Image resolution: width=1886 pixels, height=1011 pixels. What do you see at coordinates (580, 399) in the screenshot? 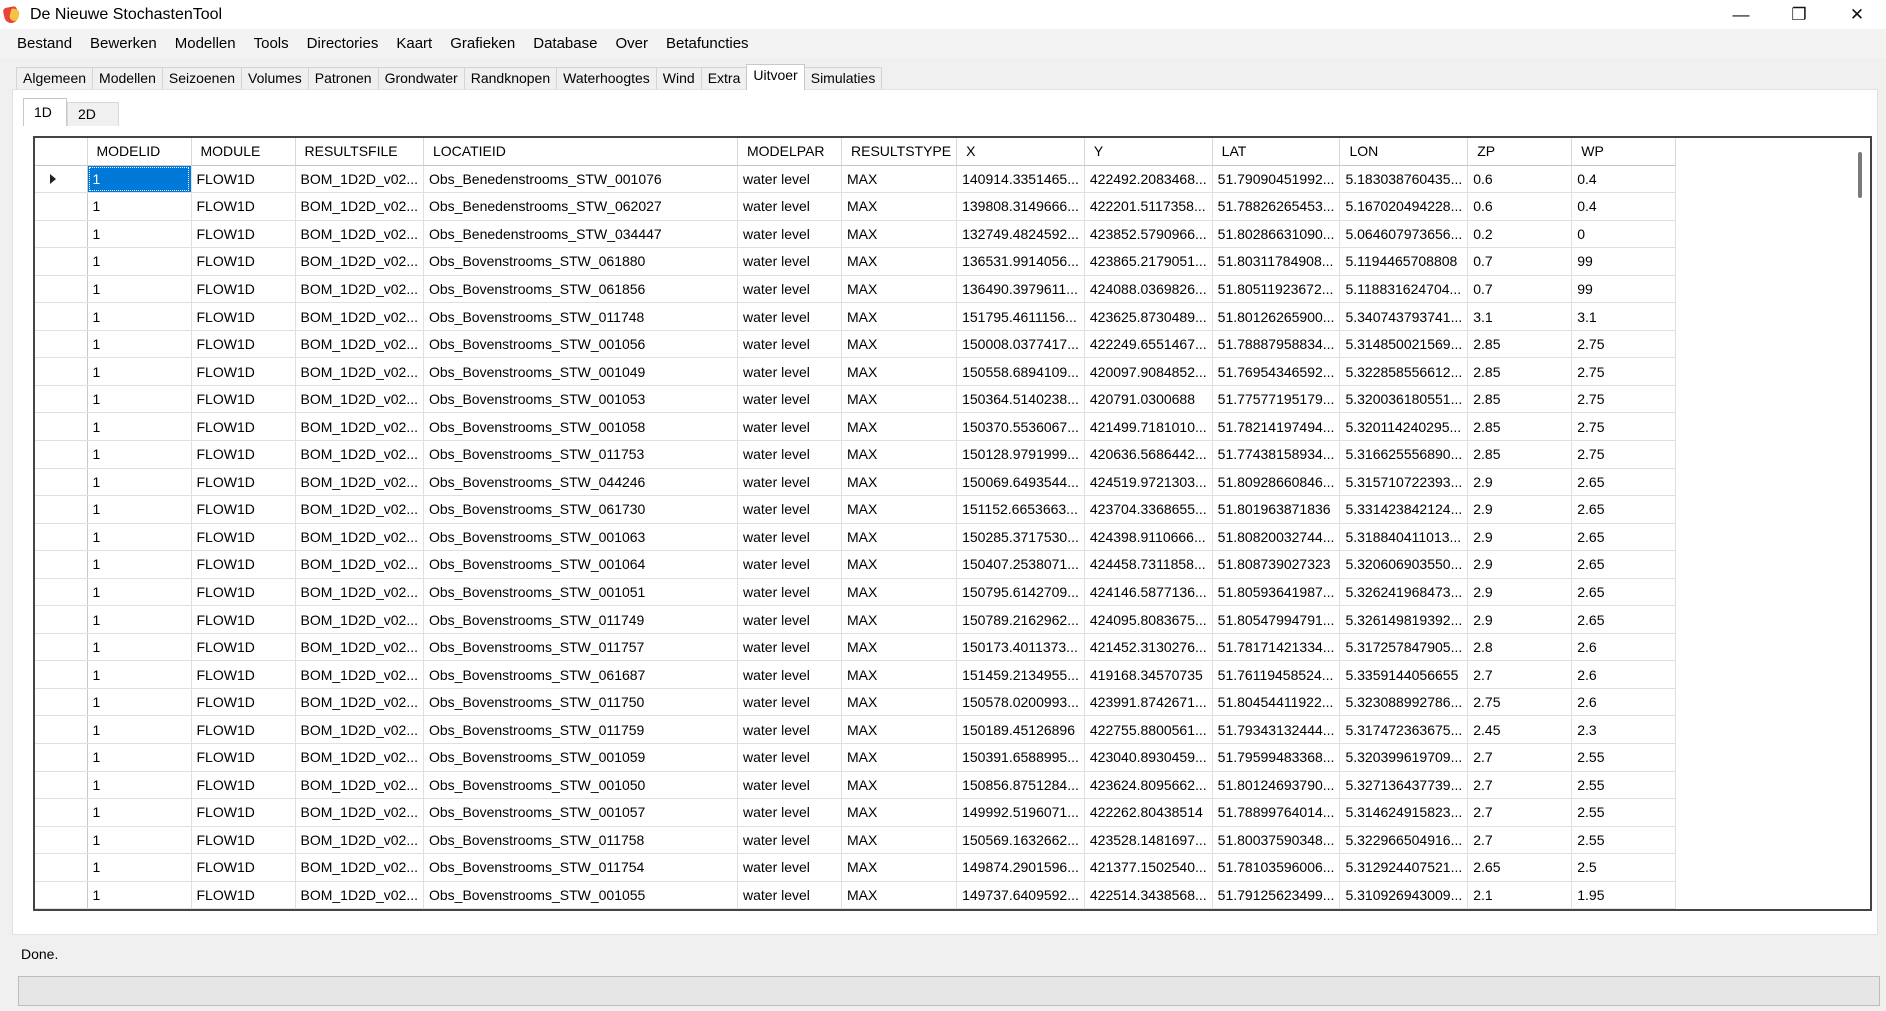
I see `cell-locatieid: Obs_Bovenstrooms_STW_001053` at bounding box center [580, 399].